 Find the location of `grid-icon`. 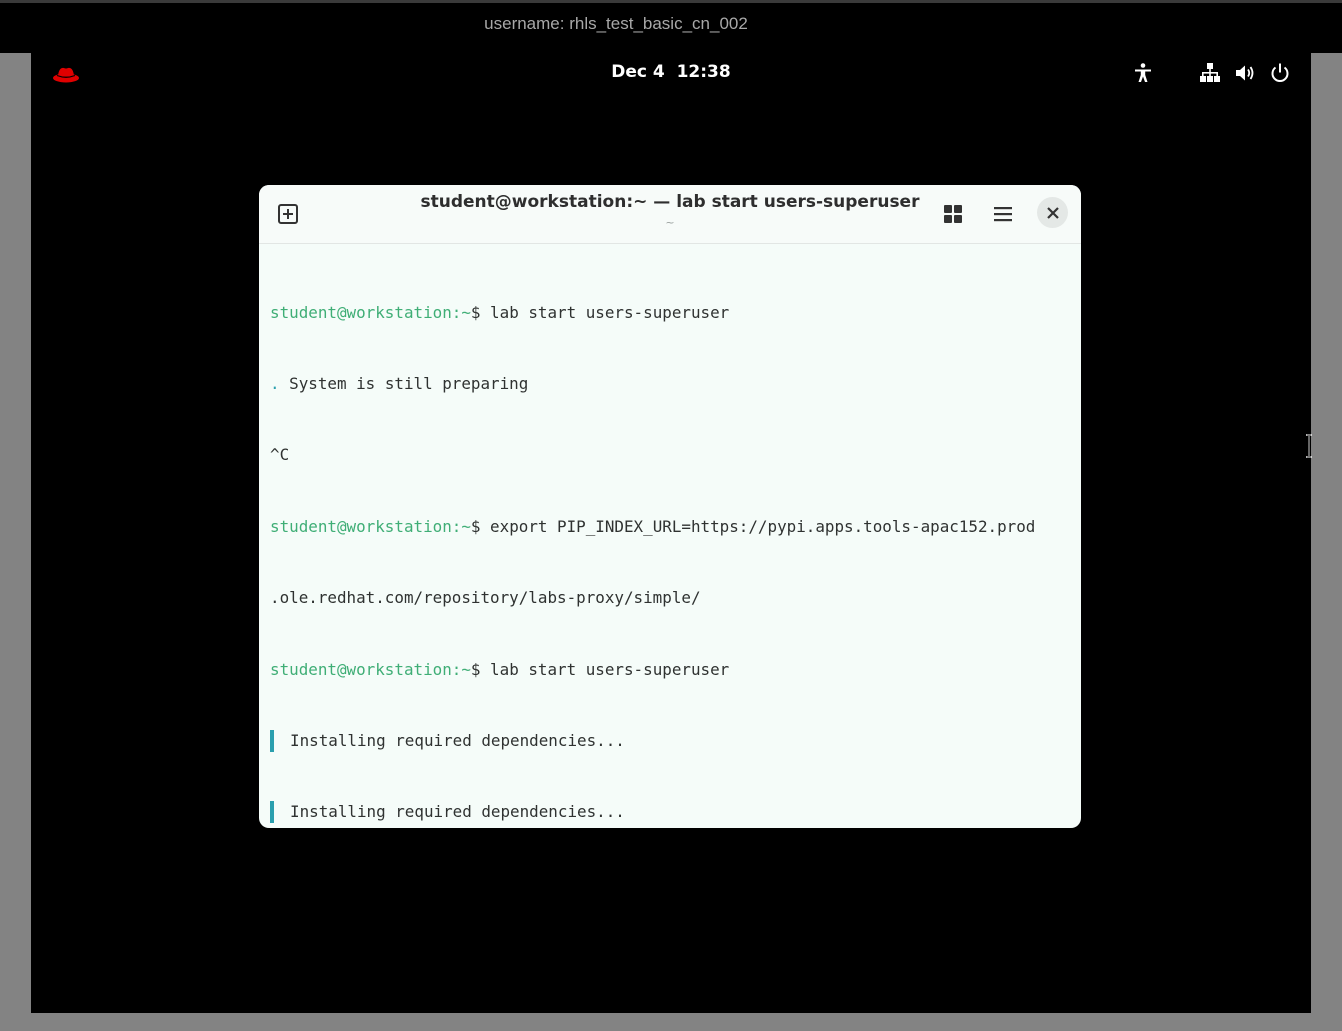

grid-icon is located at coordinates (953, 214).